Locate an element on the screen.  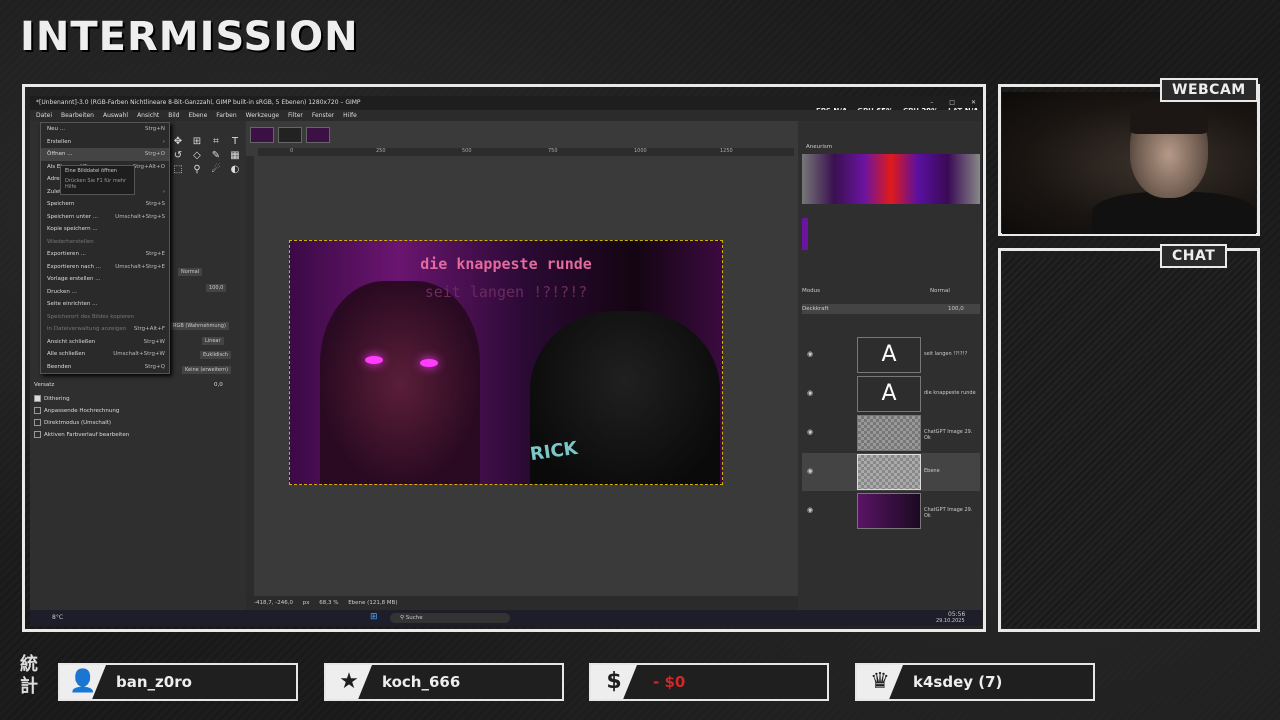
taskbar-search: ⚲ Suche is located at coordinates (450, 618).